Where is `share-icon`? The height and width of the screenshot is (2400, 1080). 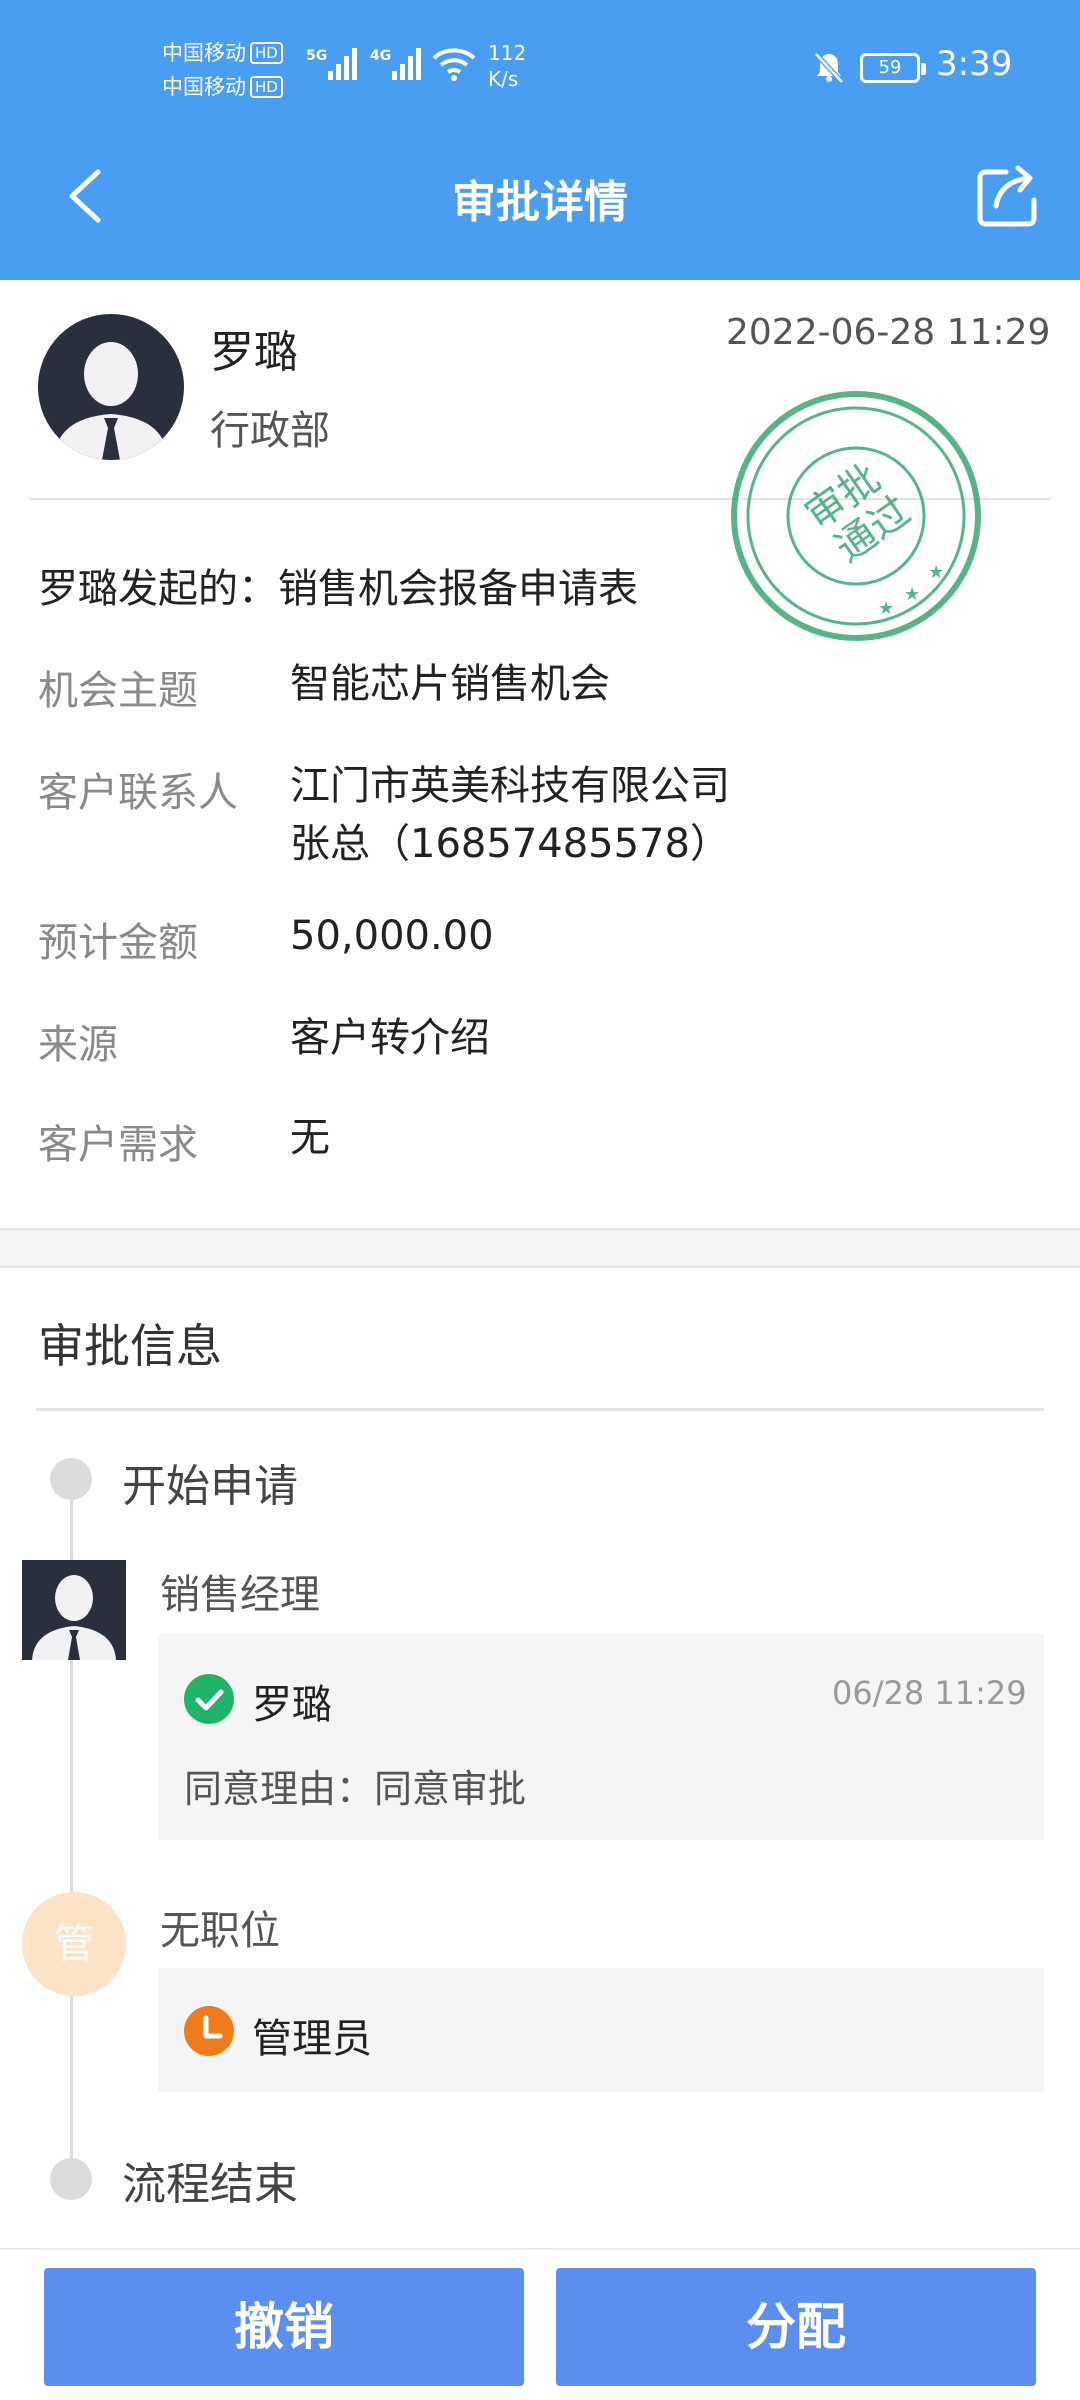 share-icon is located at coordinates (1008, 194).